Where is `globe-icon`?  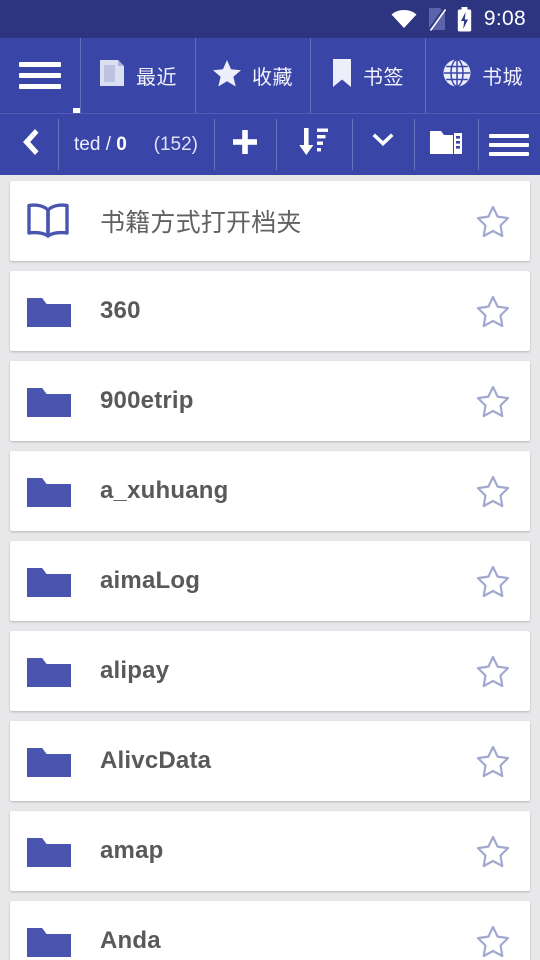 globe-icon is located at coordinates (457, 75).